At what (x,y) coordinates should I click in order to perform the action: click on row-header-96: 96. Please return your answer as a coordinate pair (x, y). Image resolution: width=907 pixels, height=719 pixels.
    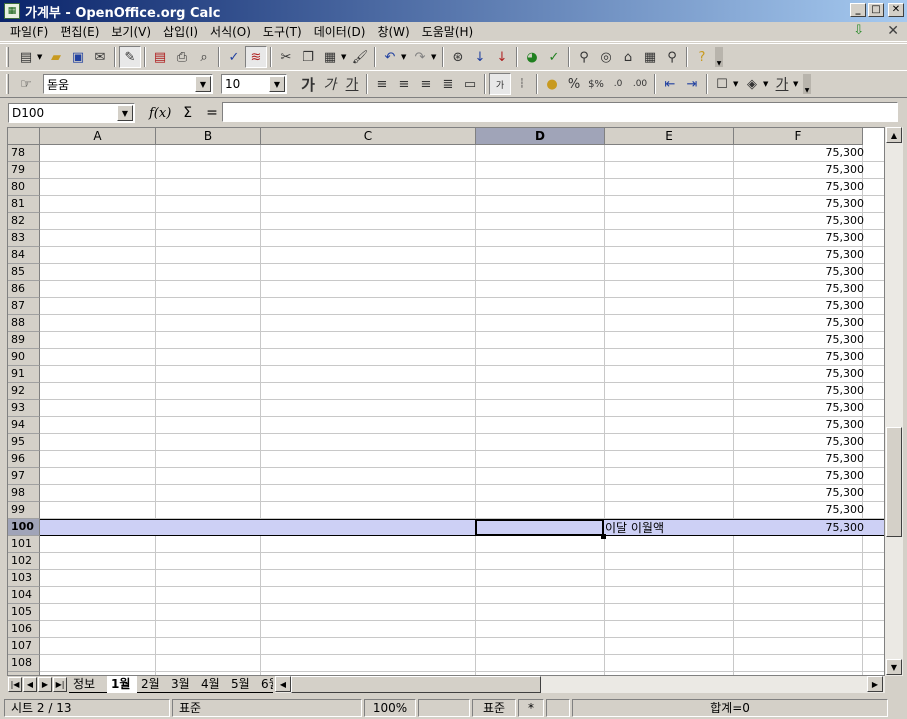
    Looking at the image, I should click on (24, 459).